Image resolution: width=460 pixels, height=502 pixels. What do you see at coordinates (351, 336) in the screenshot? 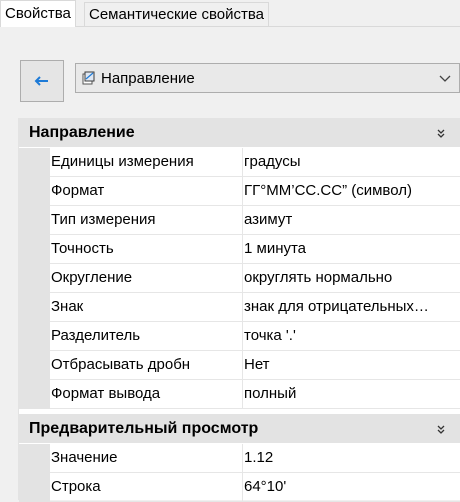
I see `property-value: точка '.'` at bounding box center [351, 336].